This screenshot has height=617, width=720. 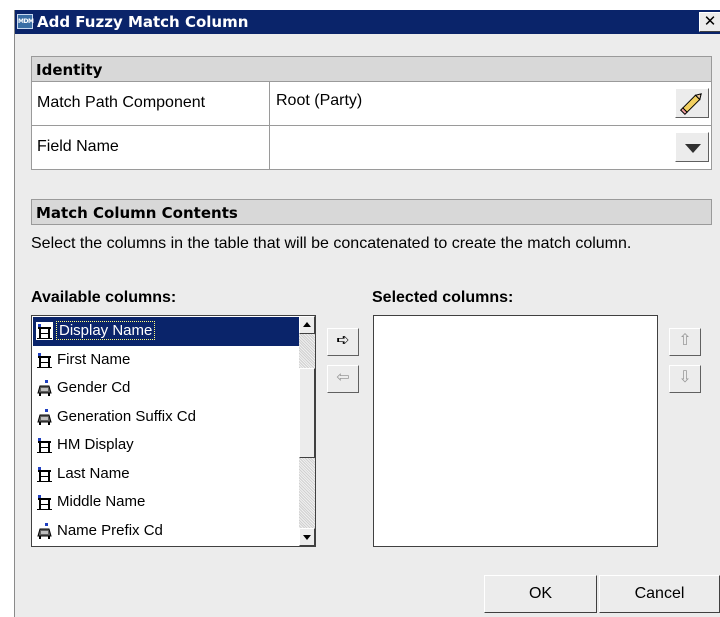 What do you see at coordinates (151, 147) in the screenshot?
I see `field-name-label: Field Name` at bounding box center [151, 147].